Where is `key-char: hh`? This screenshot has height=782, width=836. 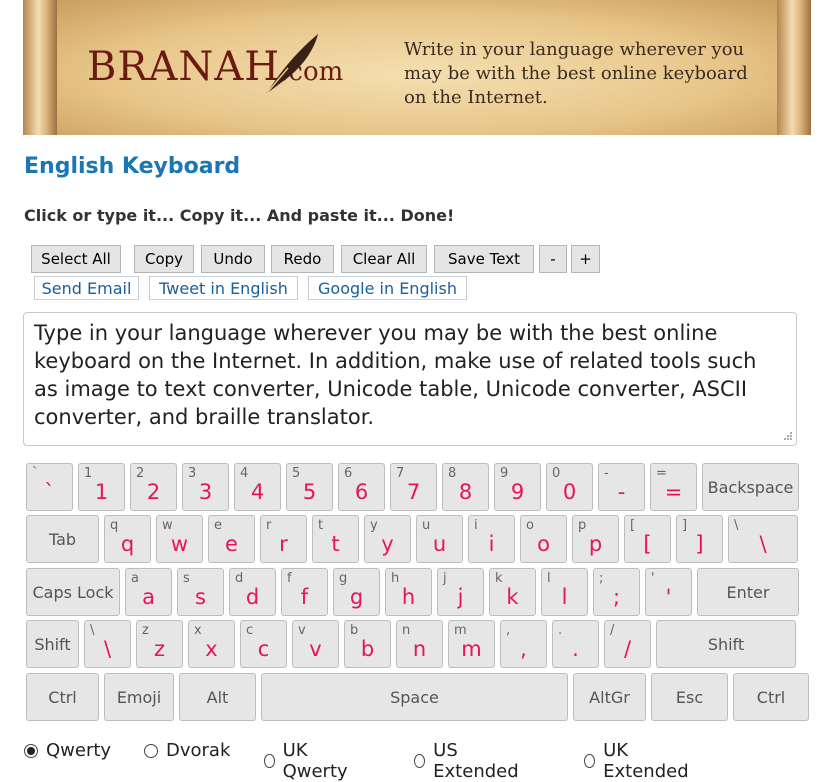
key-char: hh is located at coordinates (408, 592).